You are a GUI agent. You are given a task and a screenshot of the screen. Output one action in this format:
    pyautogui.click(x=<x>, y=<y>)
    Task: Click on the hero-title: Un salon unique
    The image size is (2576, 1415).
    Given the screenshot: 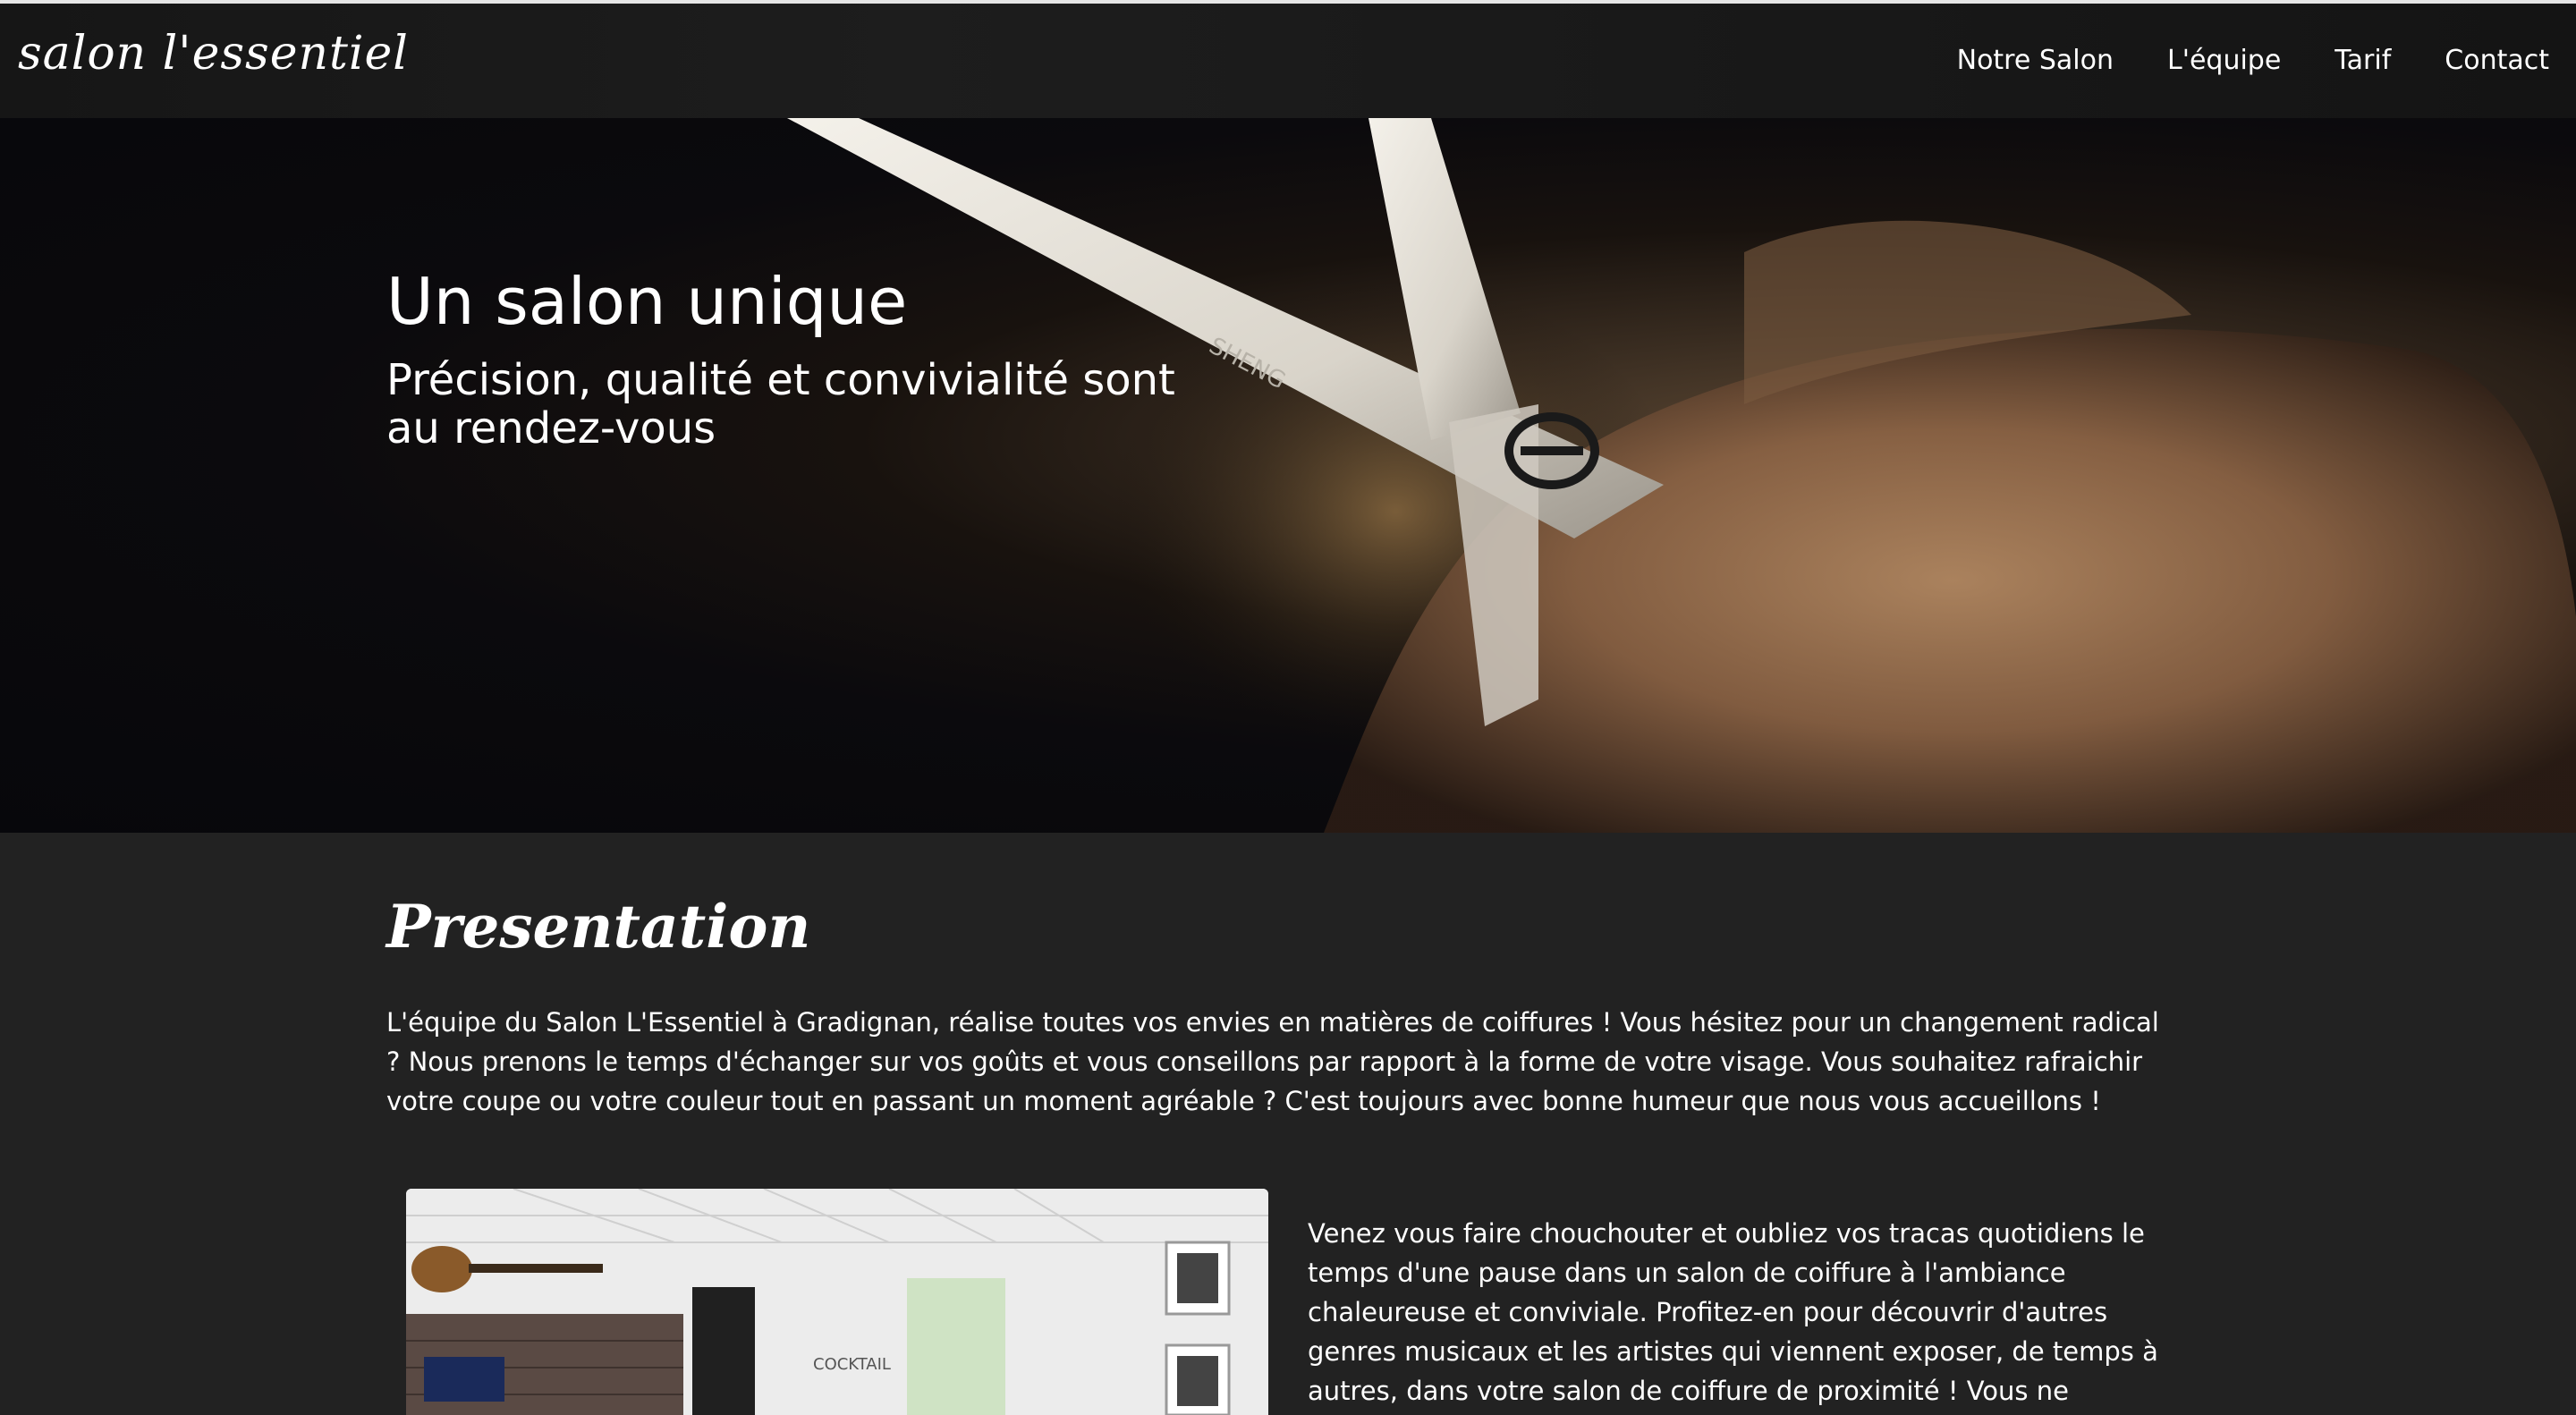 What is the action you would take?
    pyautogui.click(x=647, y=301)
    